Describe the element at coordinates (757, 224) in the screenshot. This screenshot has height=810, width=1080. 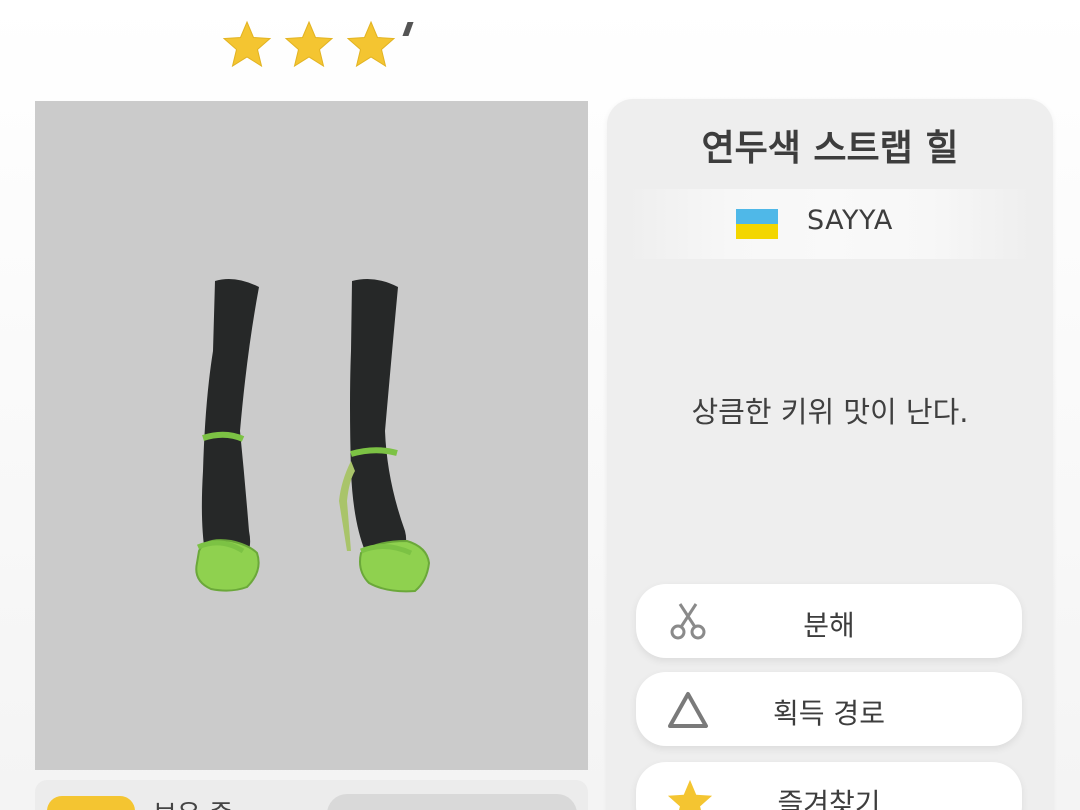
I see `ukraine-flag-icon` at that location.